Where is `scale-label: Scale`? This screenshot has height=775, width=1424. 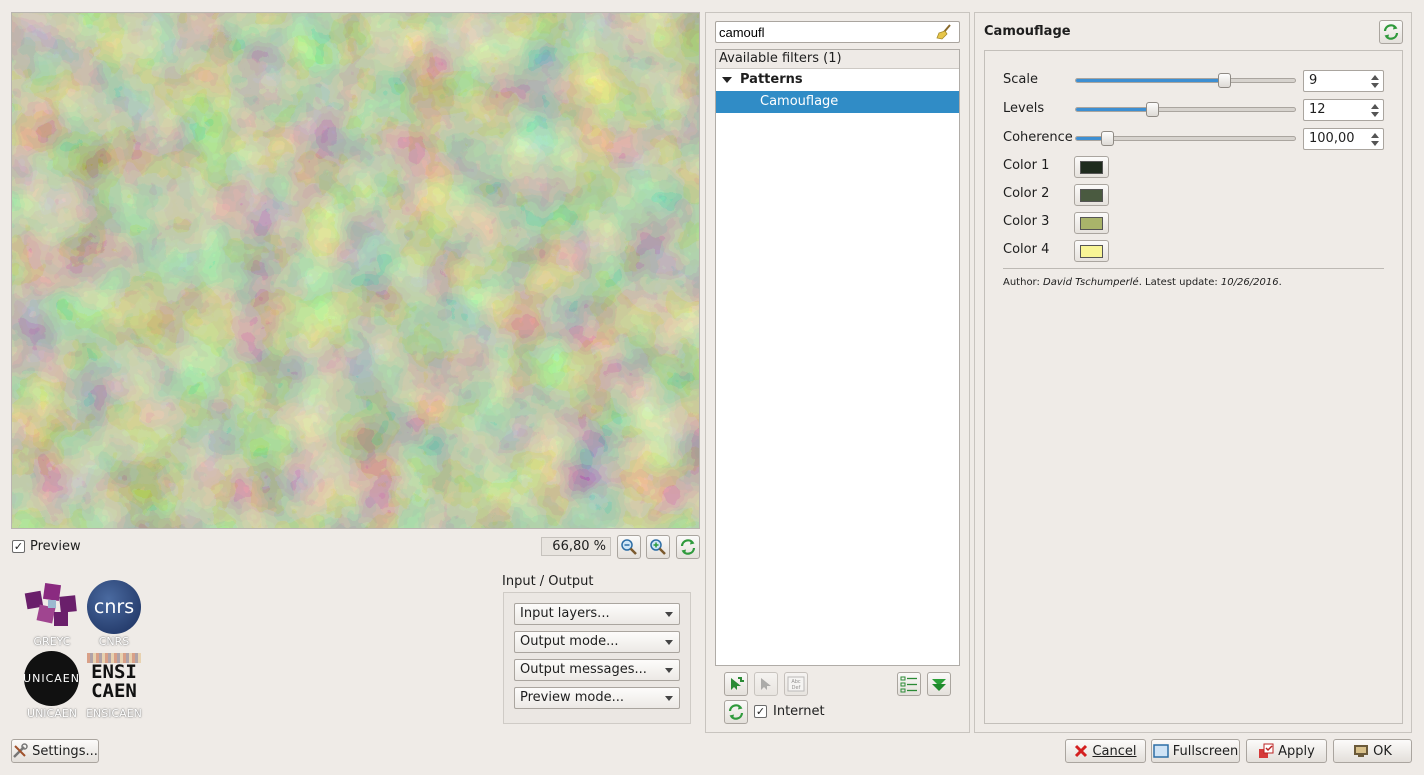
scale-label: Scale is located at coordinates (1020, 79).